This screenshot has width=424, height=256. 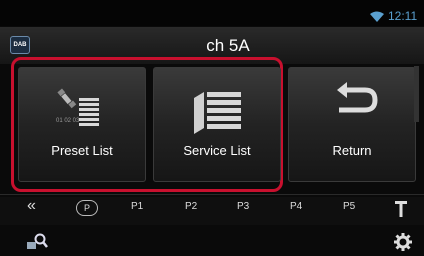 I want to click on service-list-label: Service List, so click(x=217, y=150).